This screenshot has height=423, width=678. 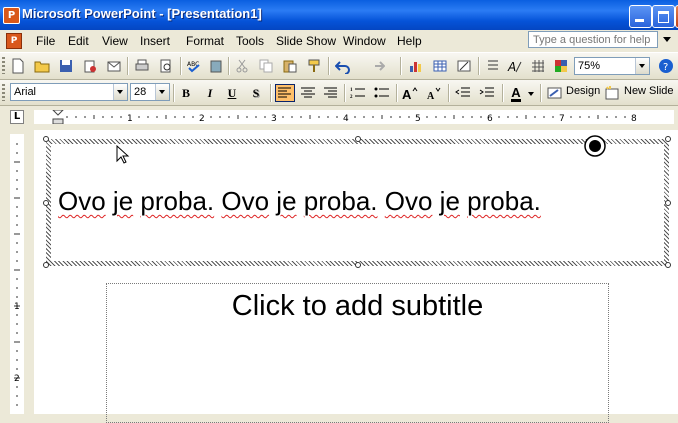 I want to click on show-formatting-icon: A, so click(x=515, y=66).